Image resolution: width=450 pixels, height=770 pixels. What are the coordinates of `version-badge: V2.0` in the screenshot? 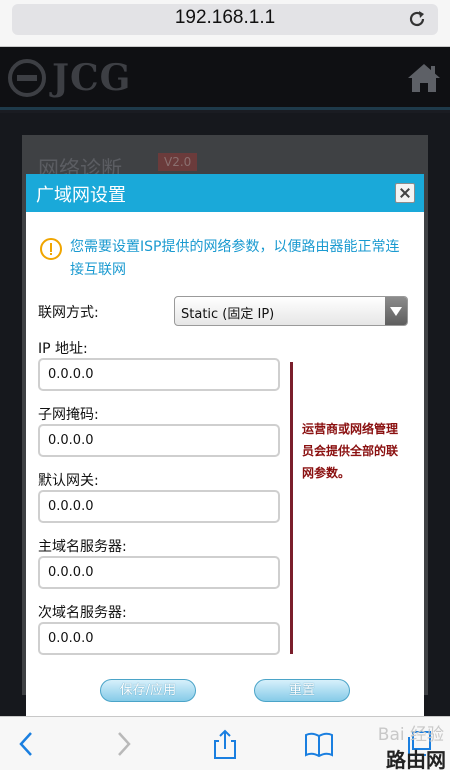 It's located at (178, 162).